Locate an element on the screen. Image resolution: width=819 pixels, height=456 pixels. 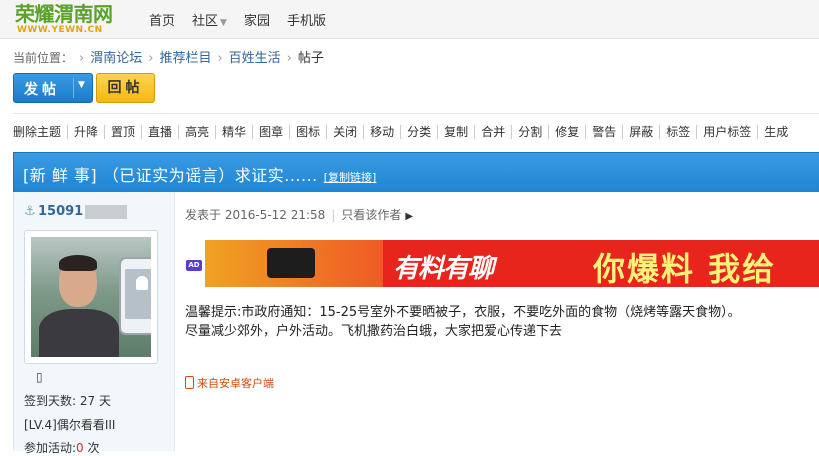
mobile-phone-icon: ▯ is located at coordinates (39, 377).